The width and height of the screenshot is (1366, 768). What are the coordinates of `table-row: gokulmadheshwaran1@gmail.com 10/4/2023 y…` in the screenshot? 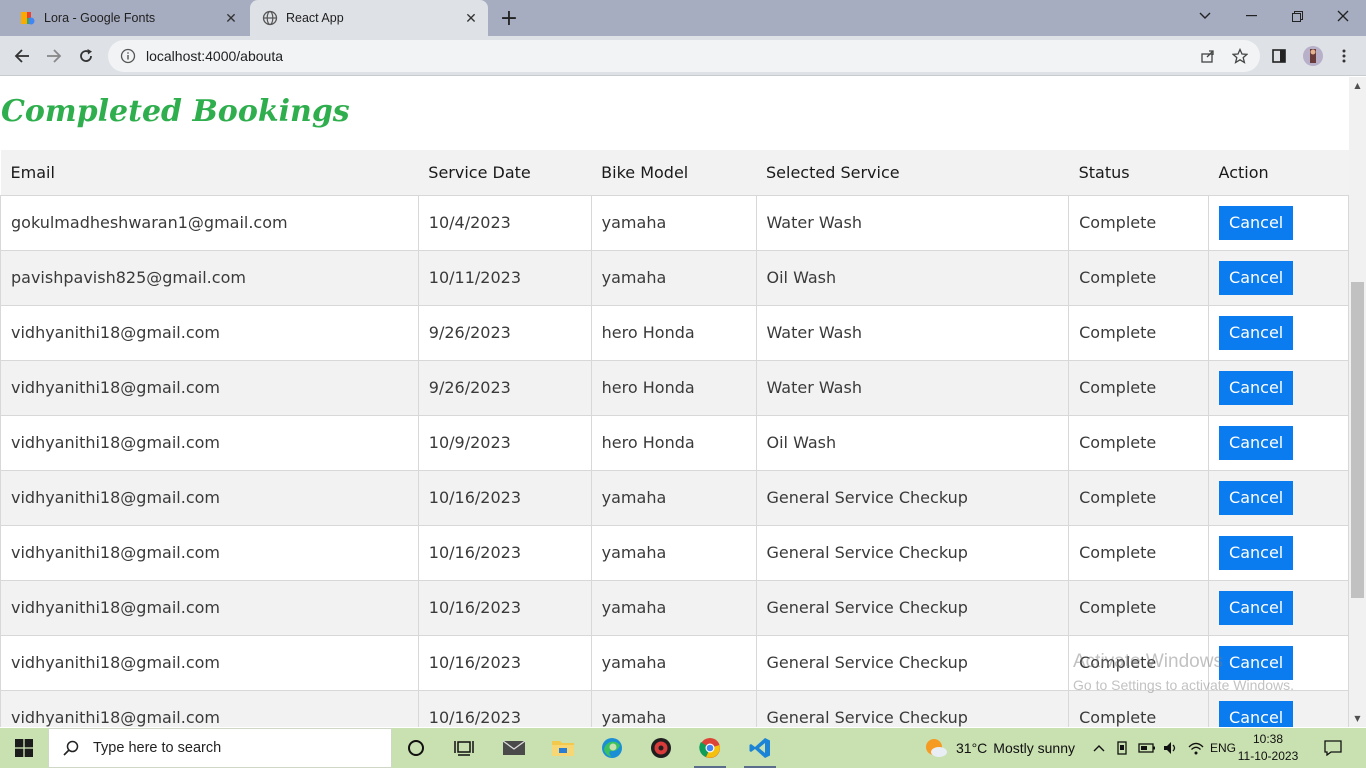 It's located at (674, 223).